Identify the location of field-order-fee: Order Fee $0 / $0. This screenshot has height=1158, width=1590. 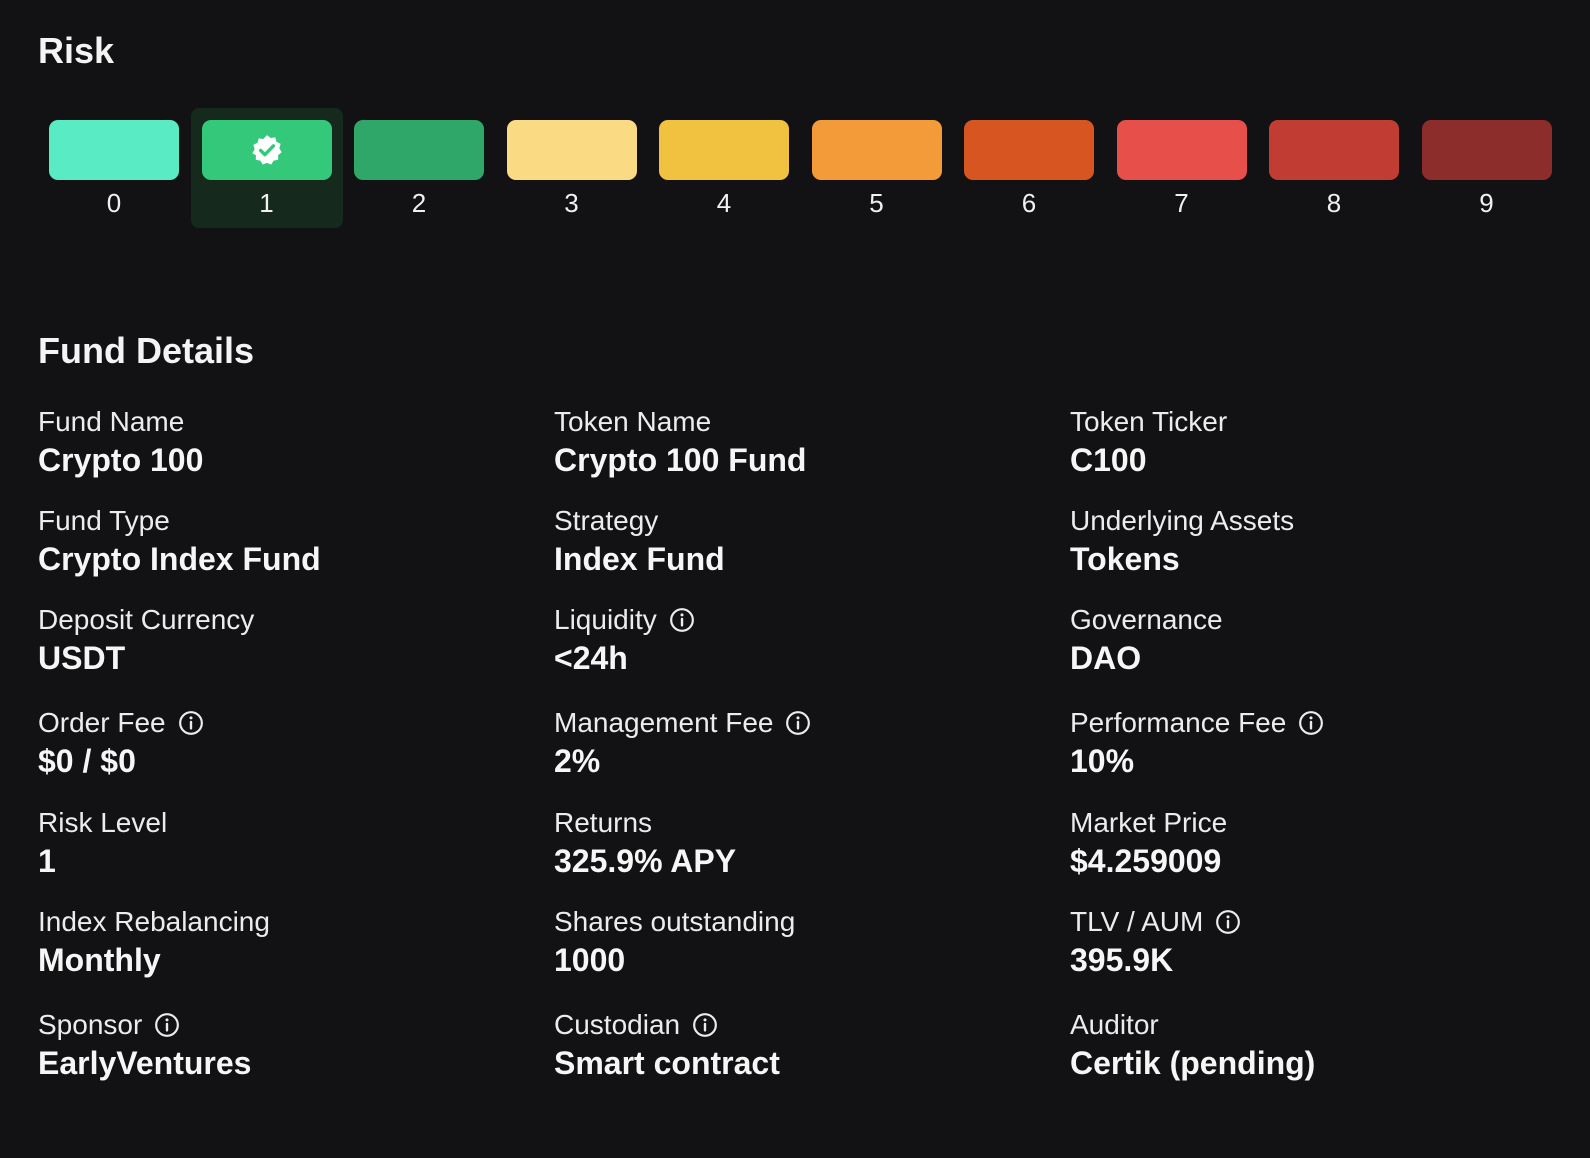
(288, 743).